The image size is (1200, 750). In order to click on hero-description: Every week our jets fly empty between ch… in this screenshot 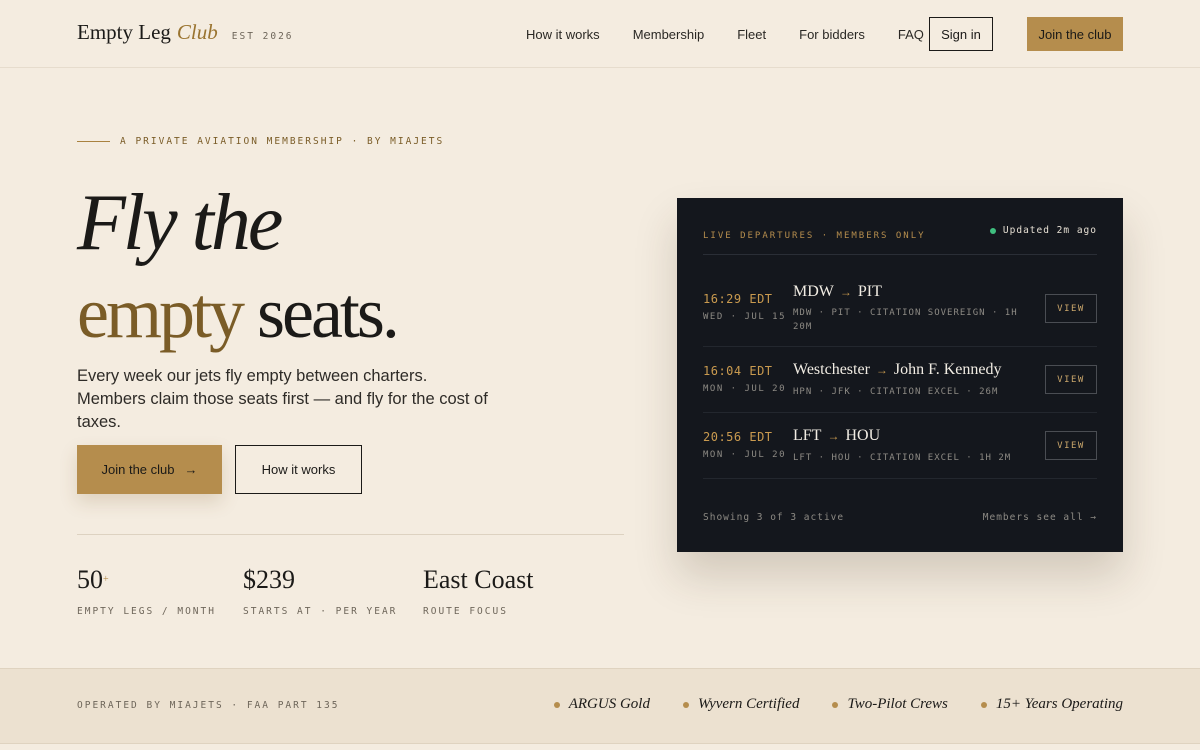, I will do `click(282, 399)`.